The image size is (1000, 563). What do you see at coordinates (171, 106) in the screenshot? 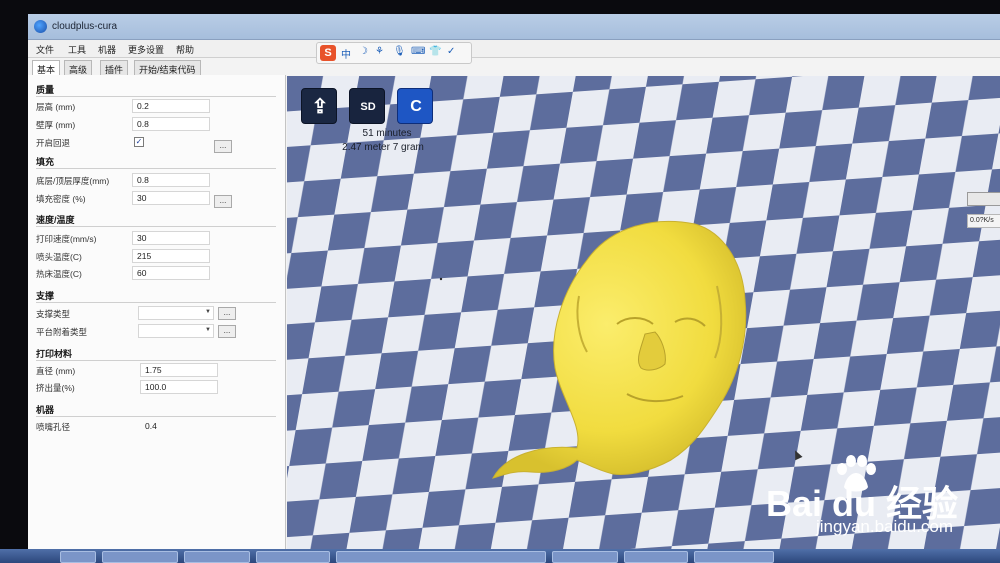
I see `layer-height-input: 0.2` at bounding box center [171, 106].